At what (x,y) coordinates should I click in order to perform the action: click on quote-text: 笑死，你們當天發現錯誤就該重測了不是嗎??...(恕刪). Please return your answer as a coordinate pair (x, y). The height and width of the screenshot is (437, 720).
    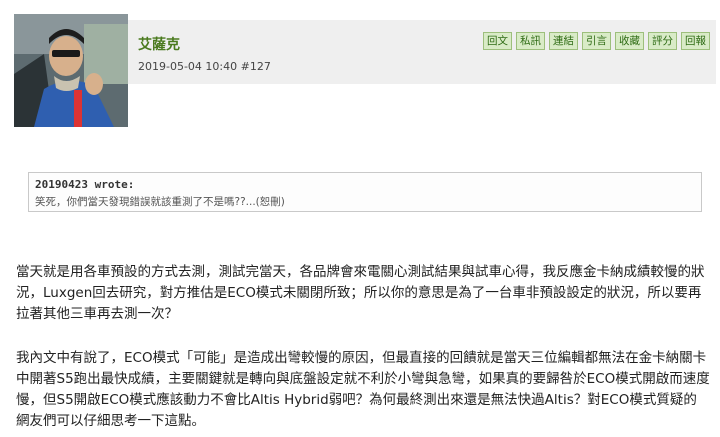
    Looking at the image, I should click on (160, 202).